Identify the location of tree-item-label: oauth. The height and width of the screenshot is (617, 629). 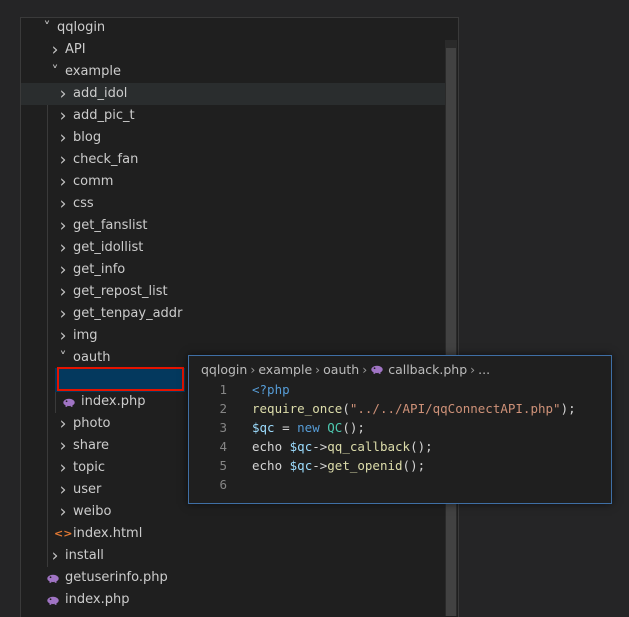
(92, 357).